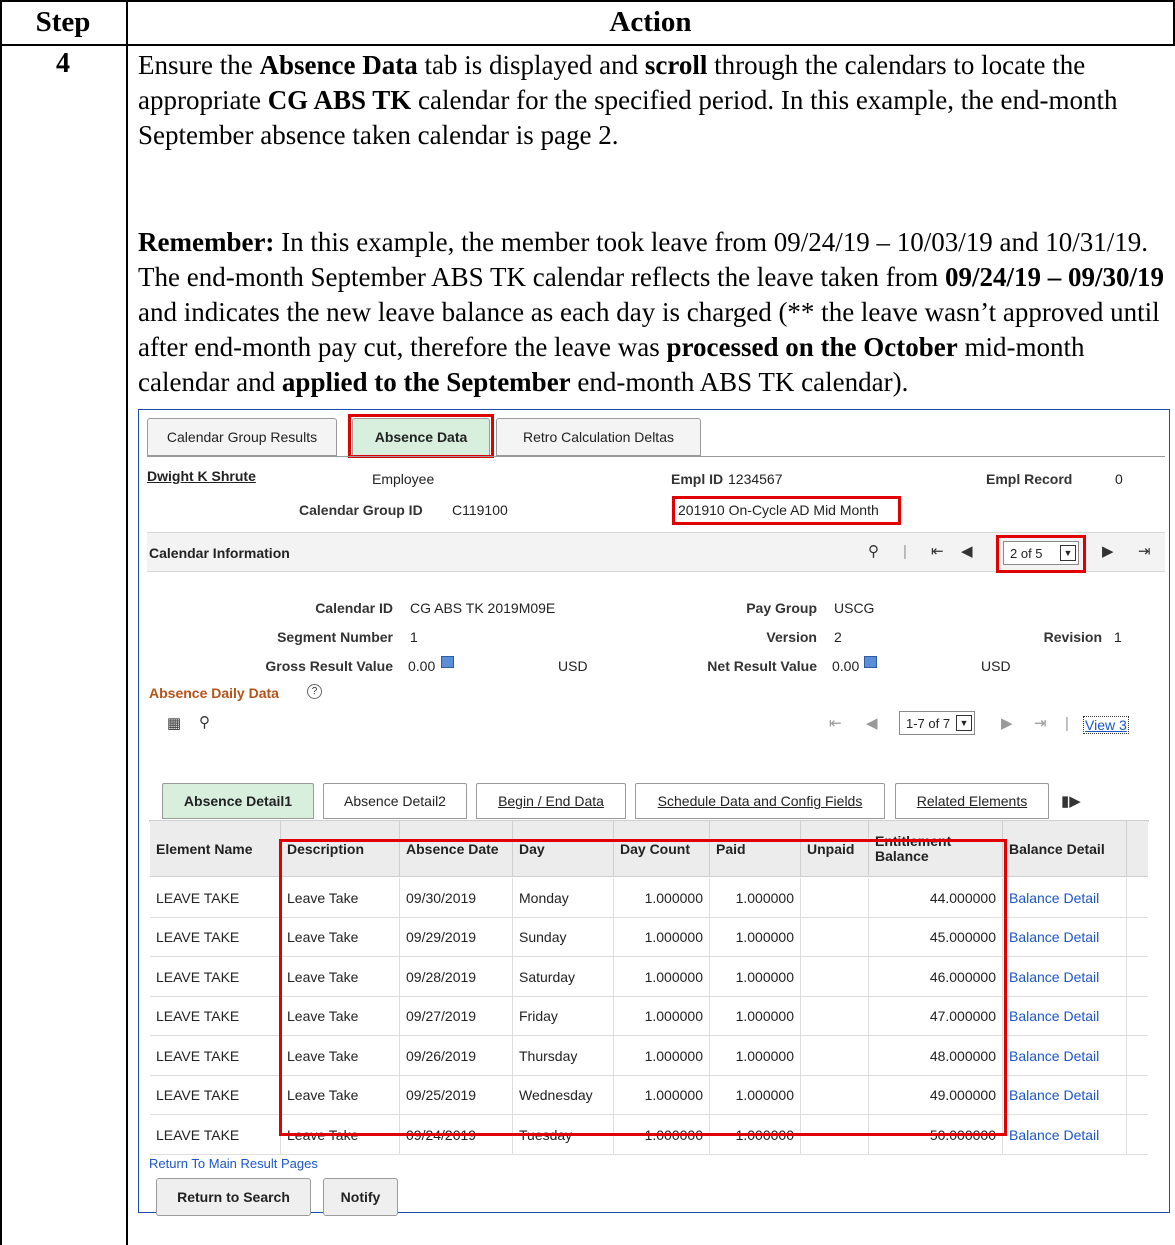 The image size is (1175, 1245). What do you see at coordinates (781, 608) in the screenshot?
I see `pay-group-label: Pay Group` at bounding box center [781, 608].